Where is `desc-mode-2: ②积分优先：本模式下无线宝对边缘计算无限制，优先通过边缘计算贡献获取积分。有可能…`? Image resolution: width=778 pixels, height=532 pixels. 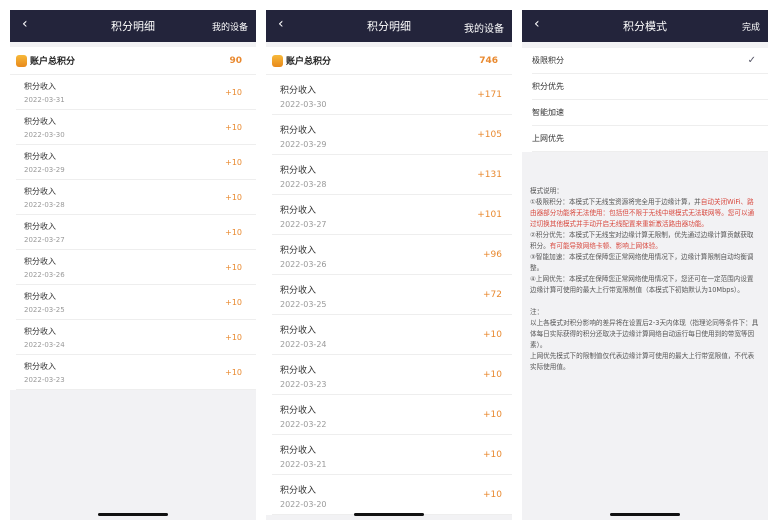
desc-mode-2: ②积分优先：本模式下无线宝对边缘计算无限制，优先通过边缘计算贡献获取积分。有可能… is located at coordinates (645, 241).